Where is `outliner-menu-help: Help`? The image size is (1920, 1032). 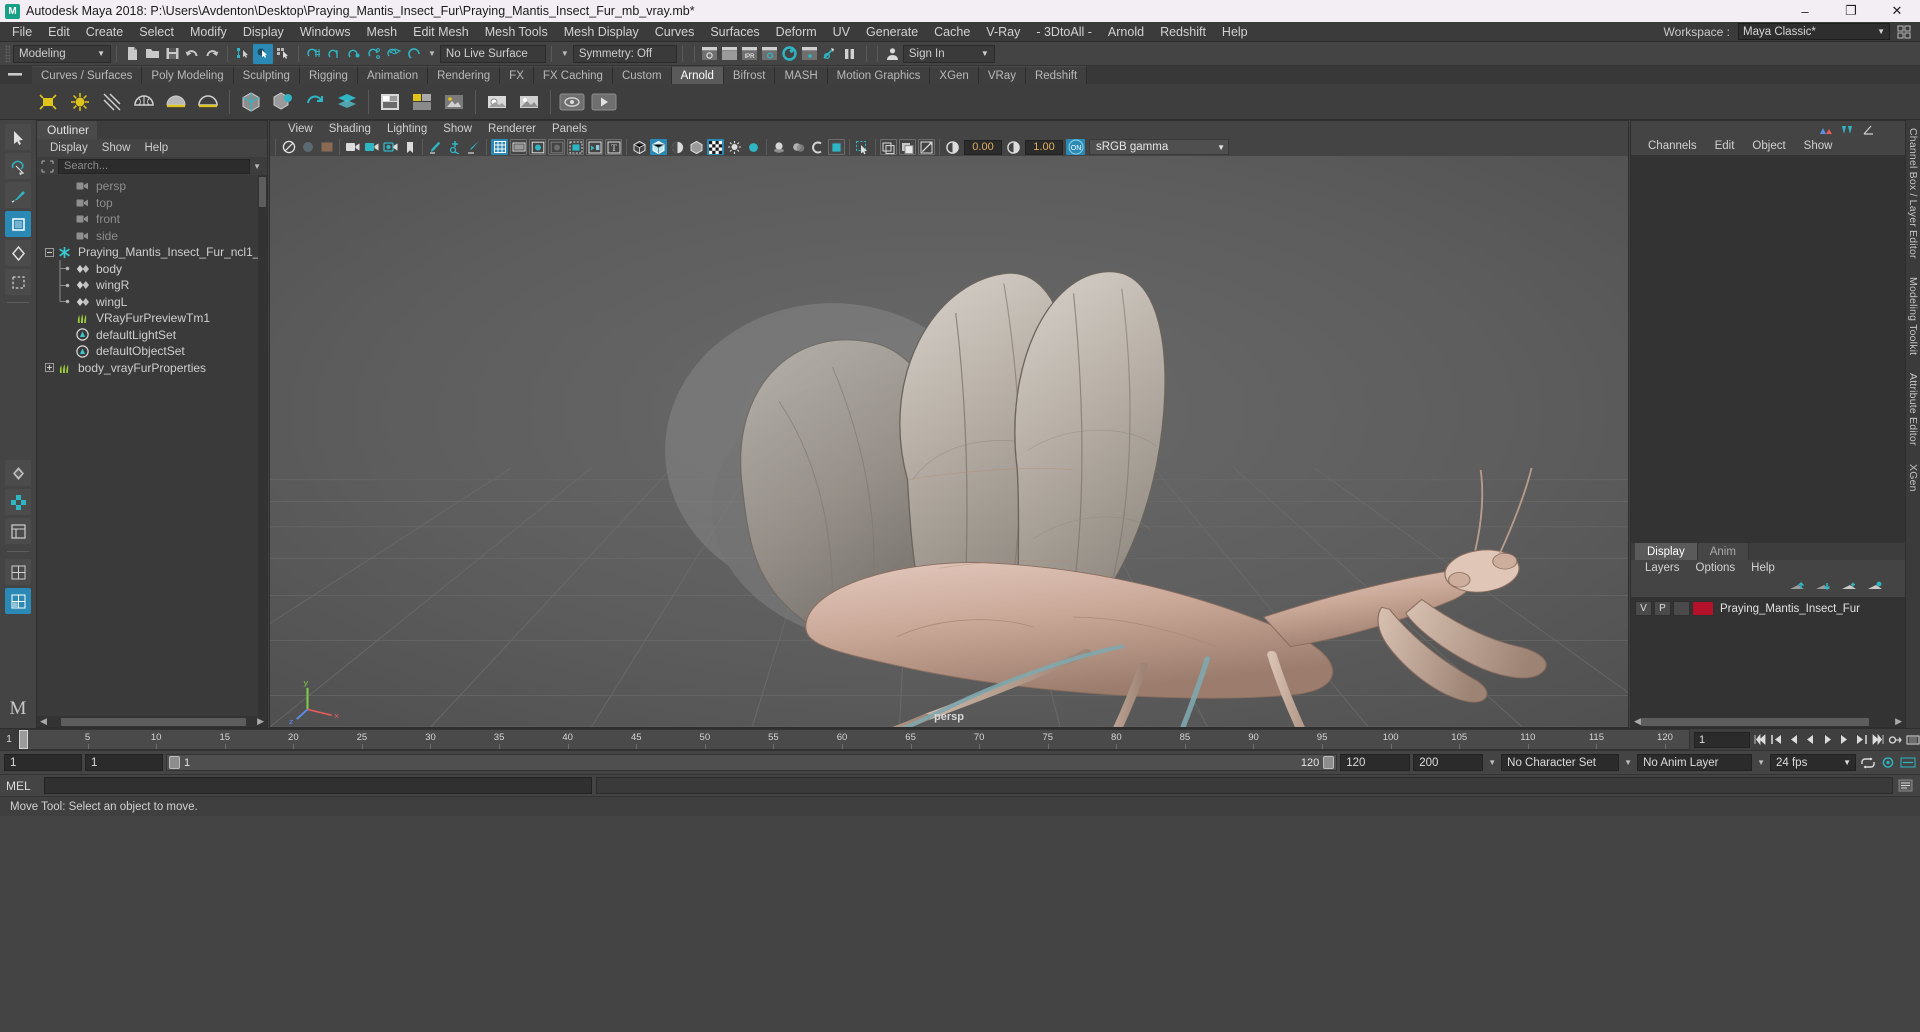 outliner-menu-help: Help is located at coordinates (157, 148).